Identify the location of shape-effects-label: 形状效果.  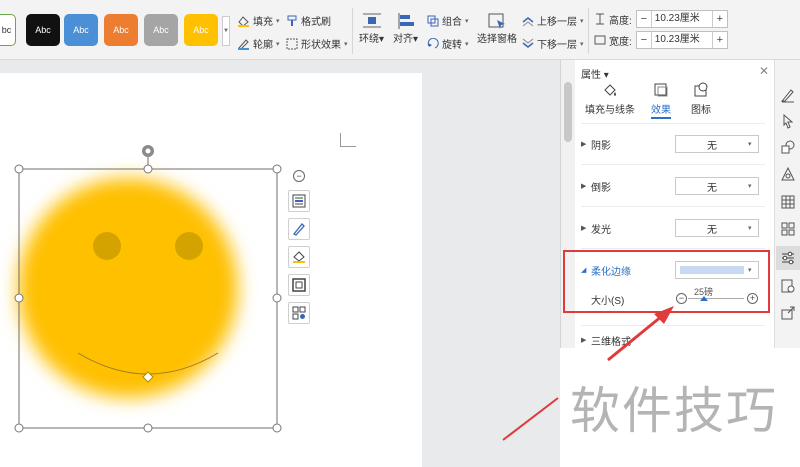
(321, 45).